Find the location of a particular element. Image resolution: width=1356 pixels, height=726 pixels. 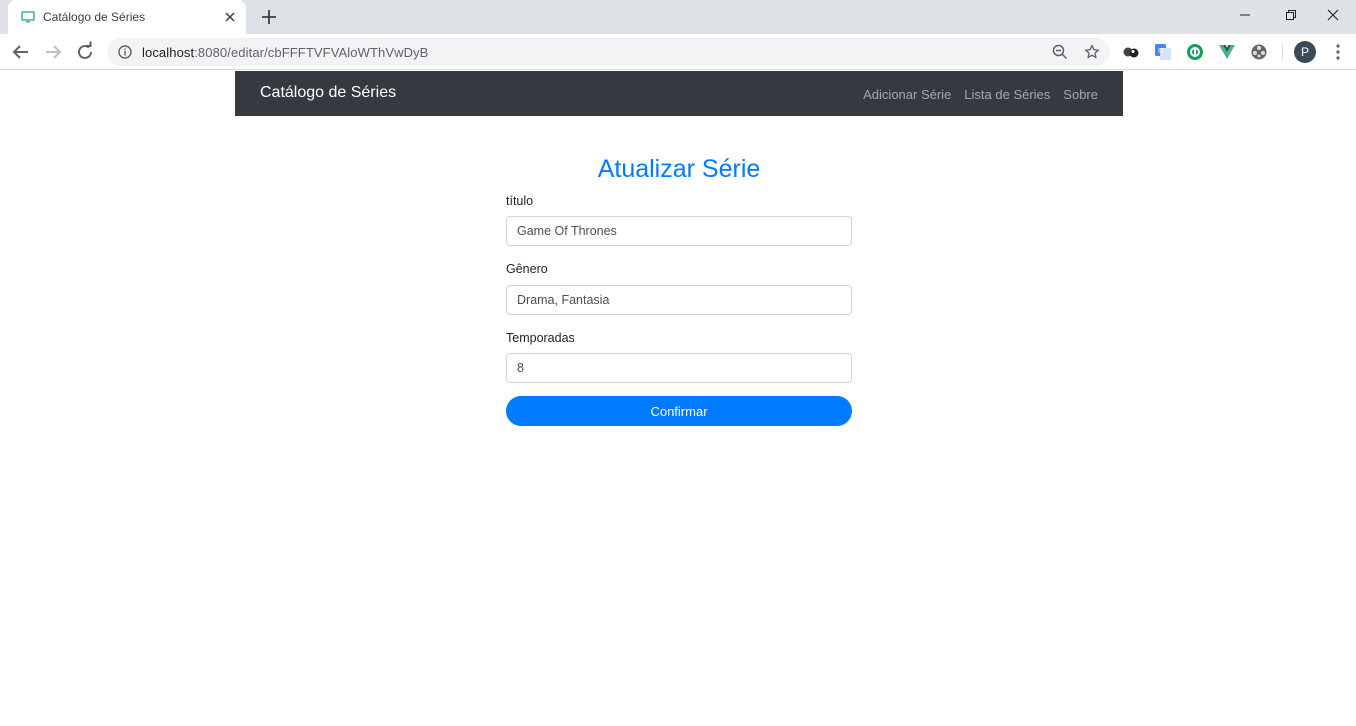

translate-icon: G is located at coordinates (1163, 52).